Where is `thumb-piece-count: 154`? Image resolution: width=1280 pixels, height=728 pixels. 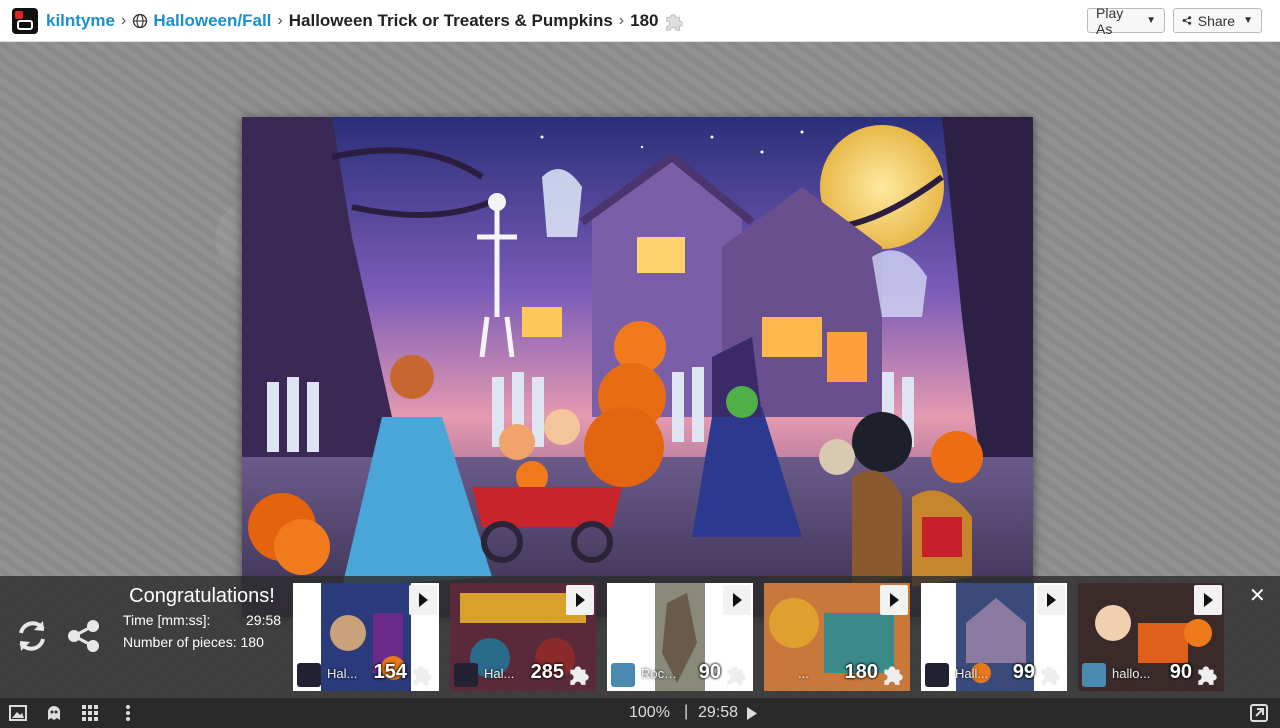
thumb-piece-count: 154 is located at coordinates (390, 672).